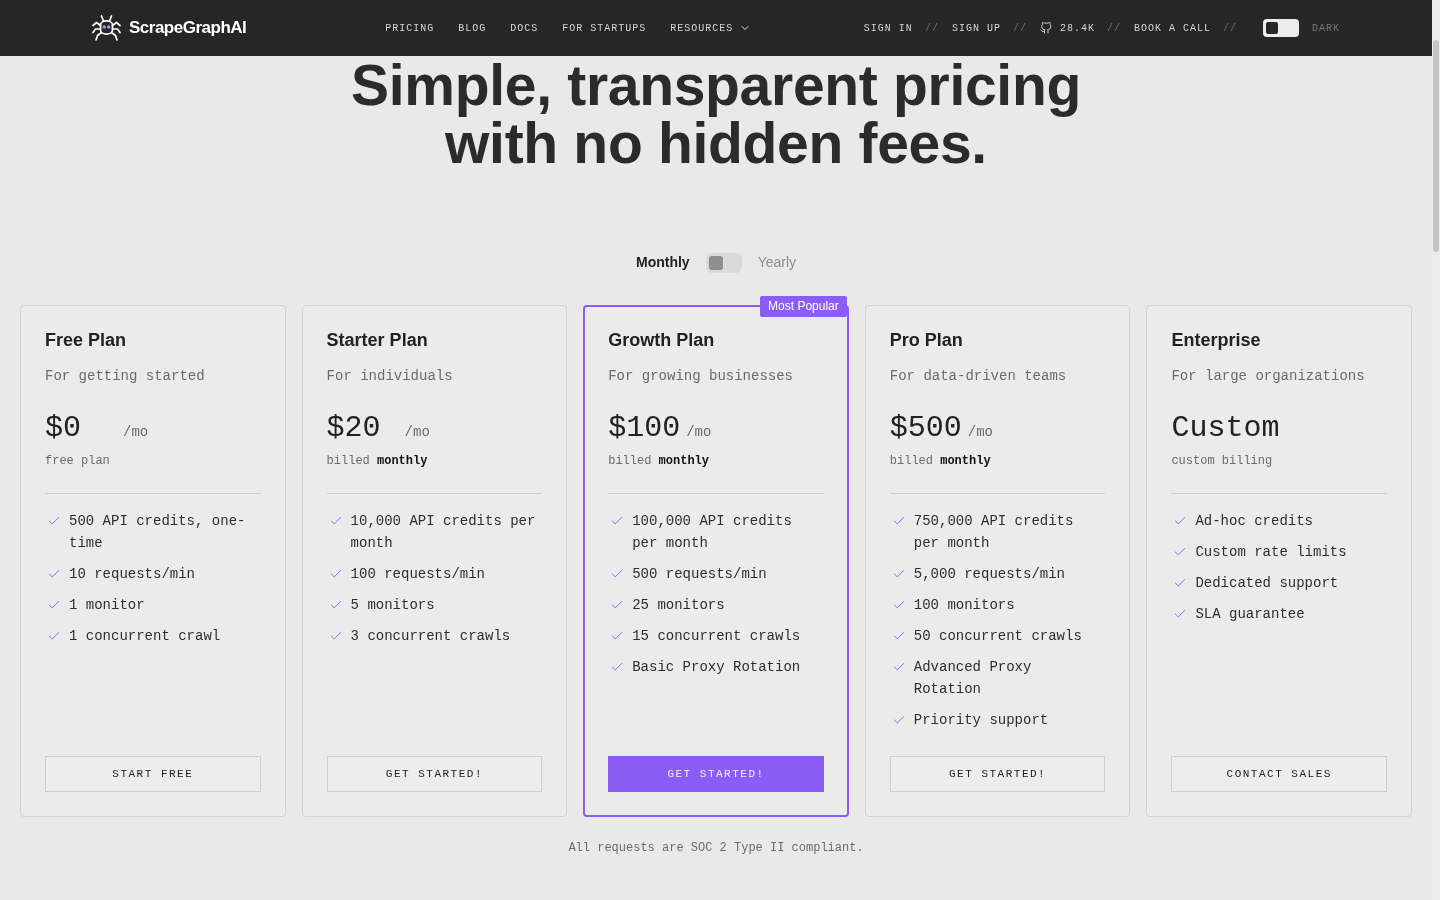 This screenshot has width=1440, height=900. What do you see at coordinates (976, 28) in the screenshot?
I see `nav-link: SIGN UP` at bounding box center [976, 28].